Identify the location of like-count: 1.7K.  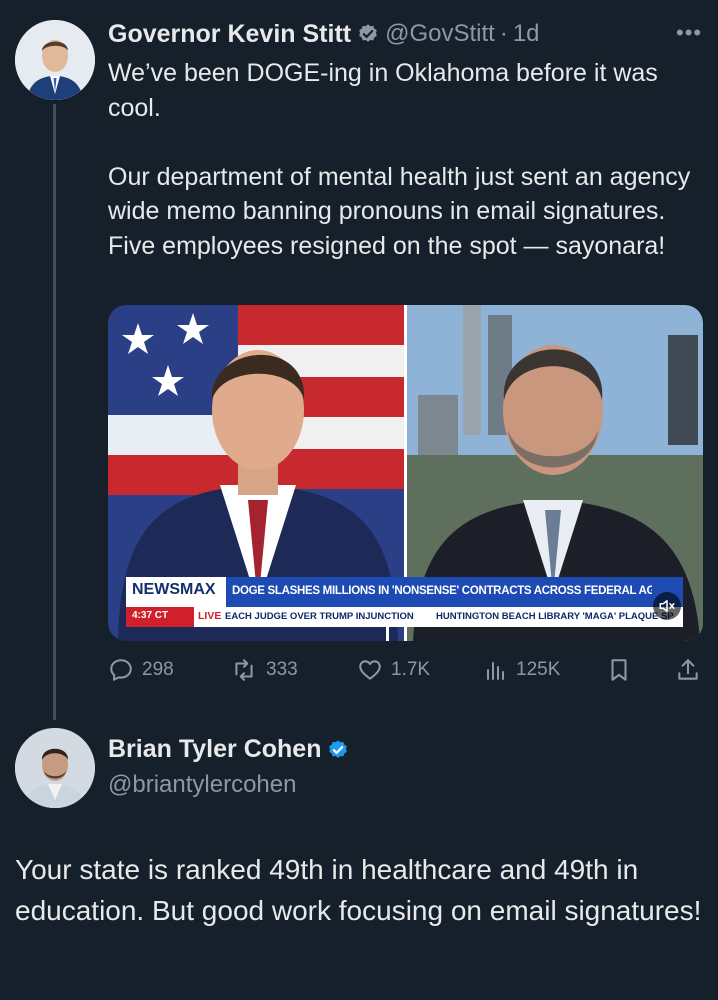
(411, 669).